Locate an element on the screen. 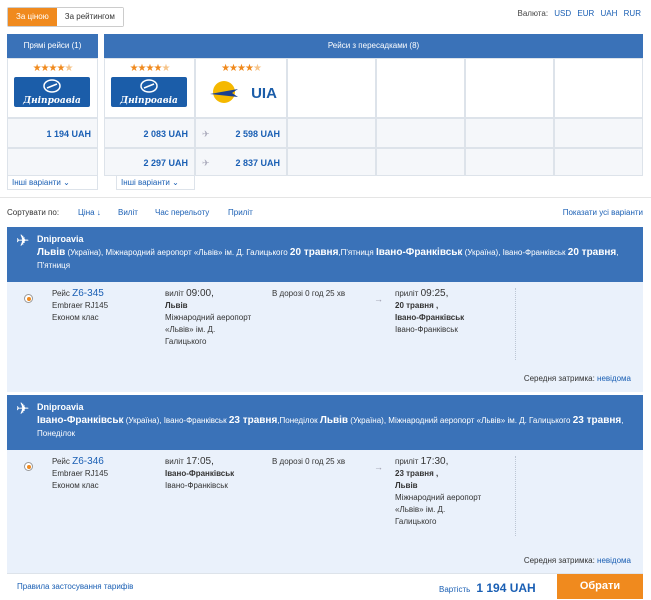 This screenshot has width=651, height=600. direct-price-cell: 1 194 UAH is located at coordinates (52, 133).